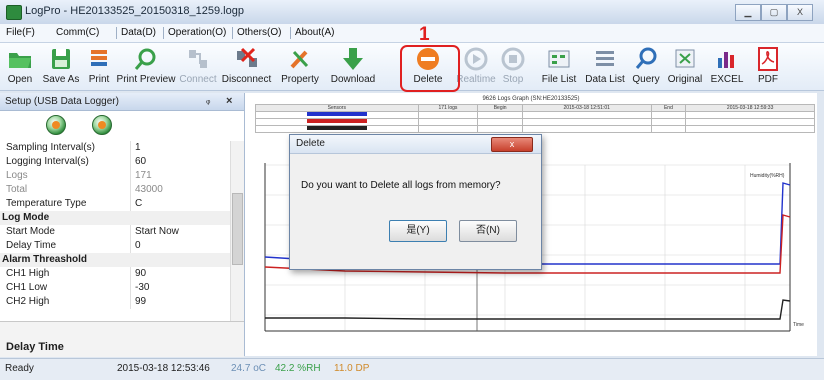 This screenshot has width=824, height=380. What do you see at coordinates (102, 125) in the screenshot?
I see `alphabetical-view-icon` at bounding box center [102, 125].